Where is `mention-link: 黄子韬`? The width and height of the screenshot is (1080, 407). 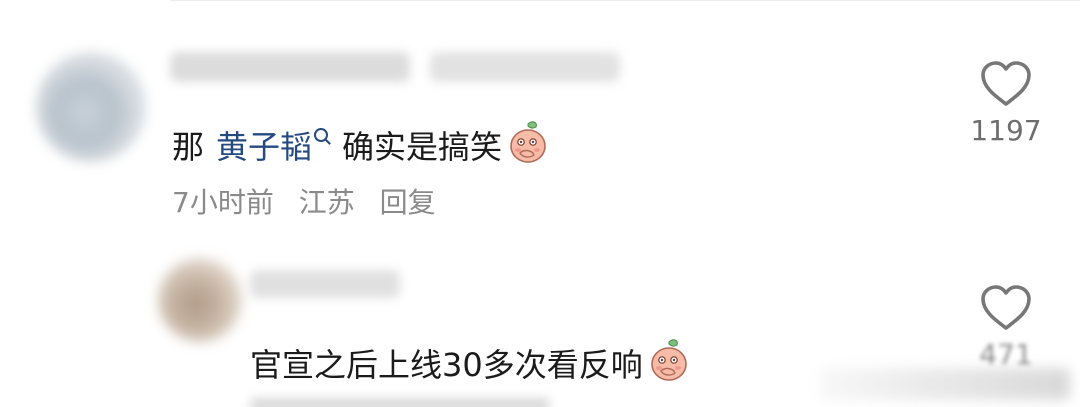
mention-link: 黄子韬 is located at coordinates (275, 147).